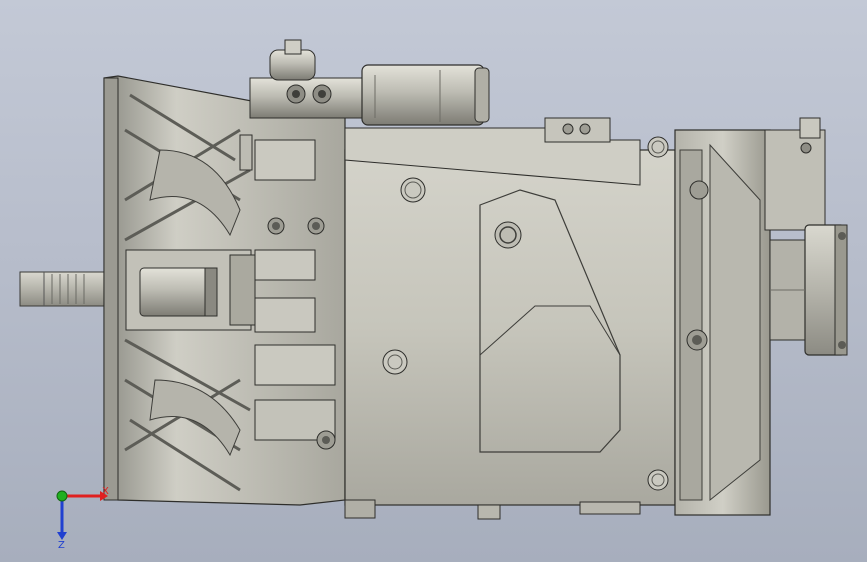  What do you see at coordinates (62, 496) in the screenshot?
I see `y-axis-dot` at bounding box center [62, 496].